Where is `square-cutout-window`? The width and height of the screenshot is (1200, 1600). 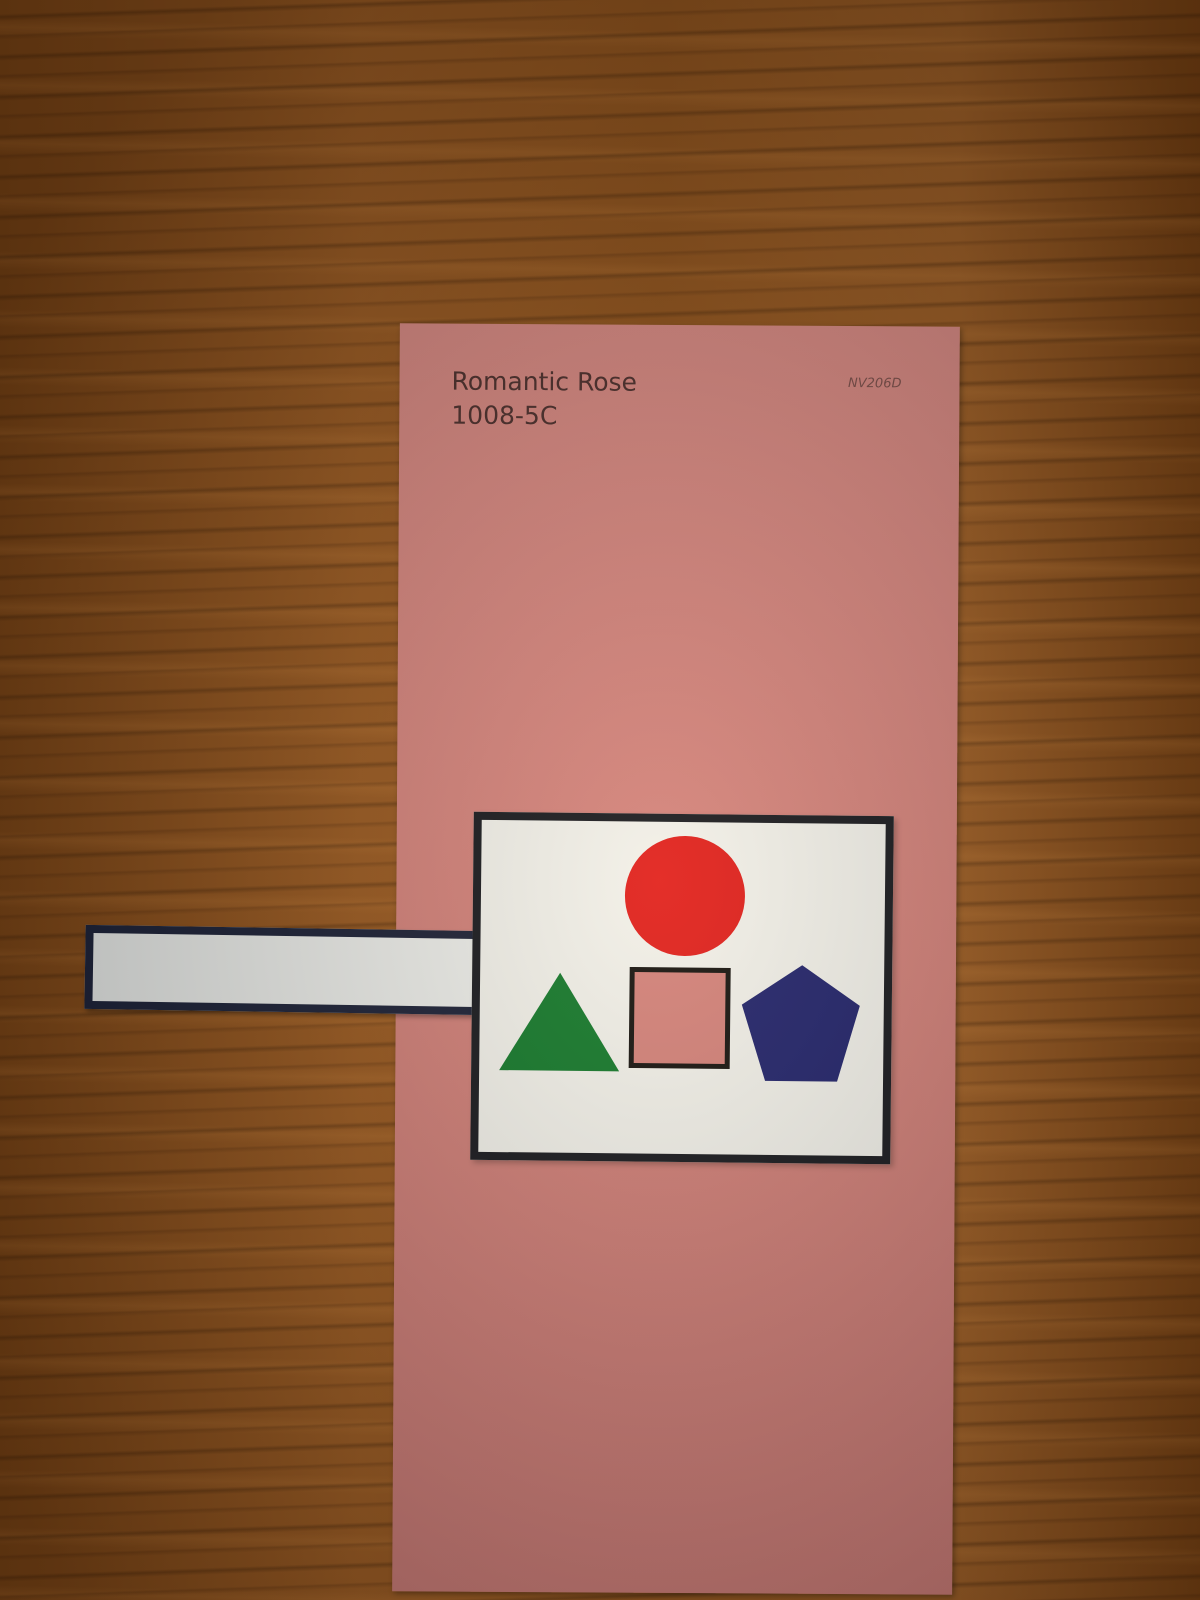 square-cutout-window is located at coordinates (679, 1018).